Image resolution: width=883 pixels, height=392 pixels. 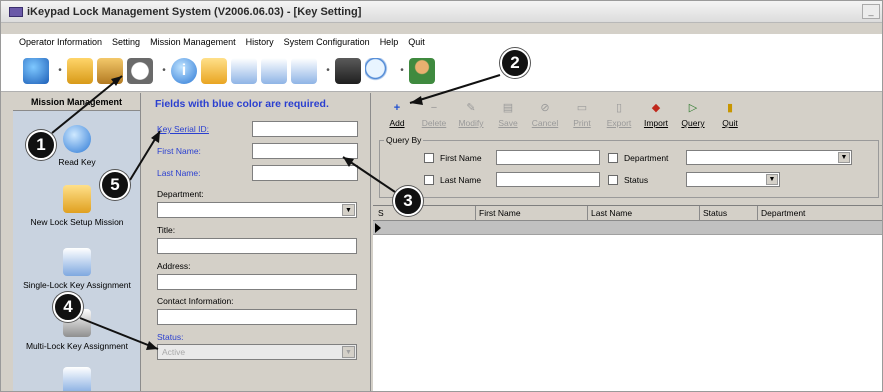 I want to click on address-field, so click(x=257, y=282).